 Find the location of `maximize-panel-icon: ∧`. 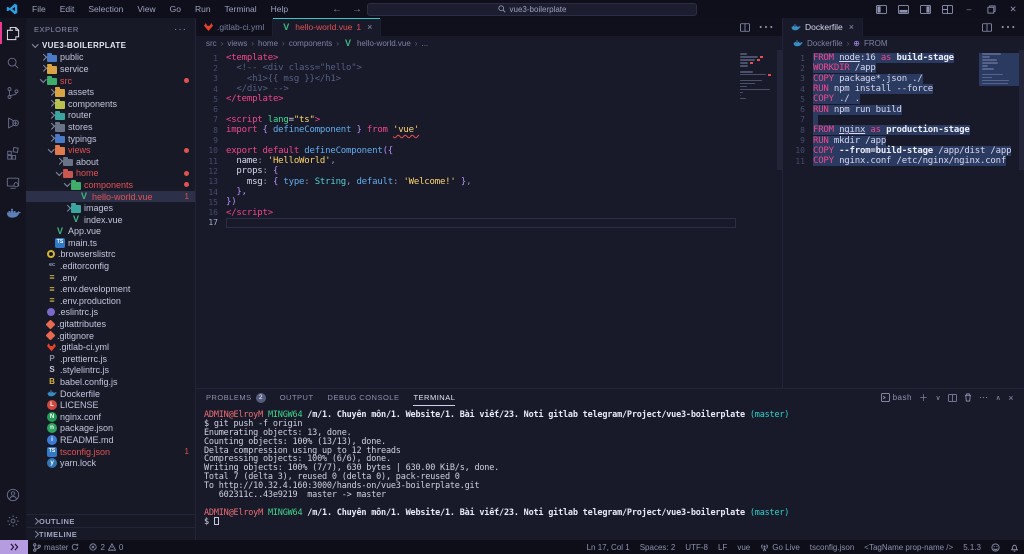

maximize-panel-icon: ∧ is located at coordinates (999, 398).